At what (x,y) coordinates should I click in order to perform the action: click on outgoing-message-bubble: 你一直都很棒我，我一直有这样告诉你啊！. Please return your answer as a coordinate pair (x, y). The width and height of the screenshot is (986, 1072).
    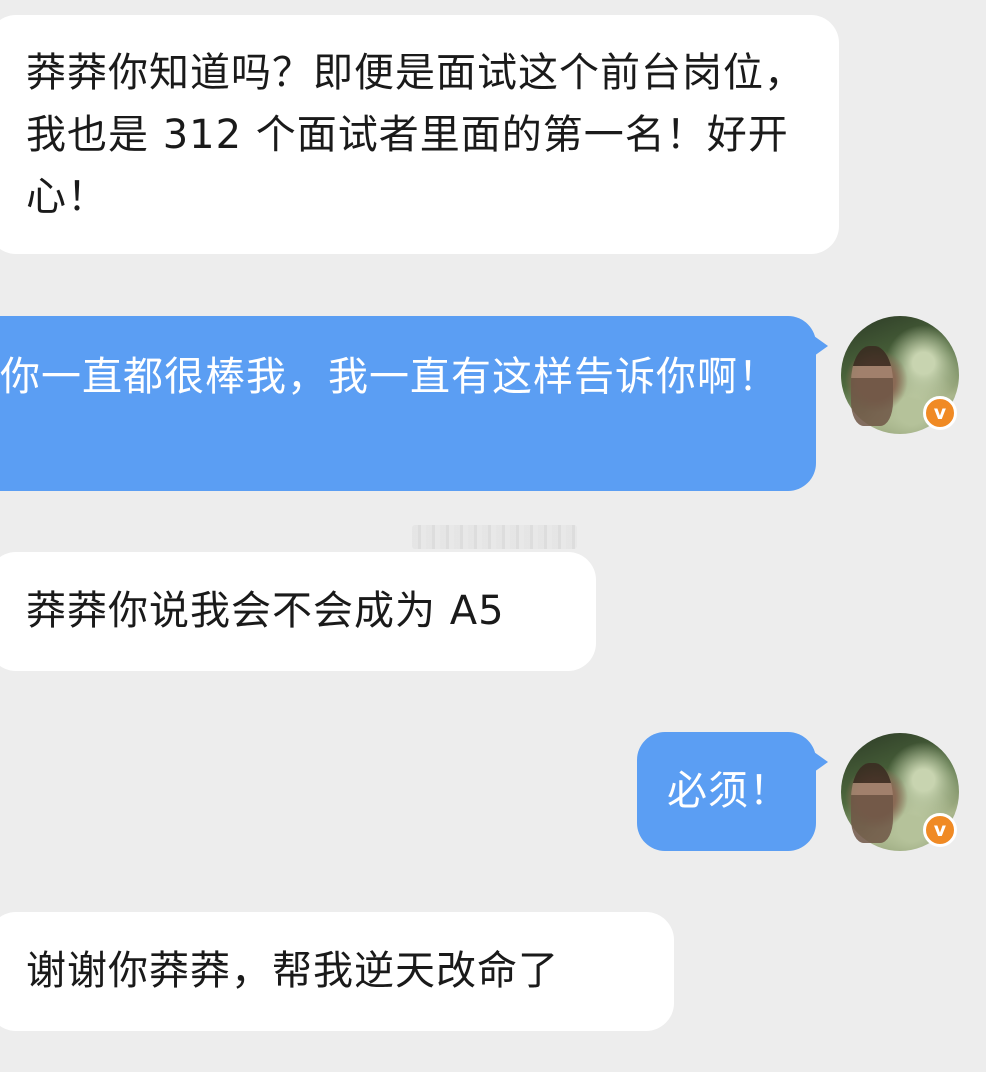
    Looking at the image, I should click on (414, 403).